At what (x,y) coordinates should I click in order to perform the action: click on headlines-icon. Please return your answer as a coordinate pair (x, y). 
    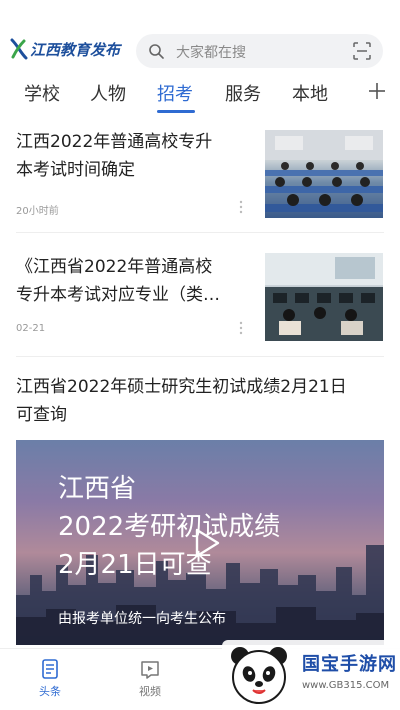
    Looking at the image, I should click on (50, 669).